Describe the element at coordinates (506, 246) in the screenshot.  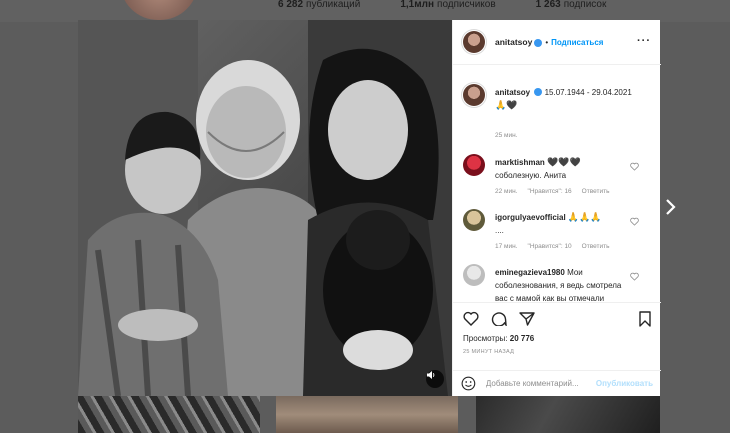
I see `comment-time: 17 мин.` at that location.